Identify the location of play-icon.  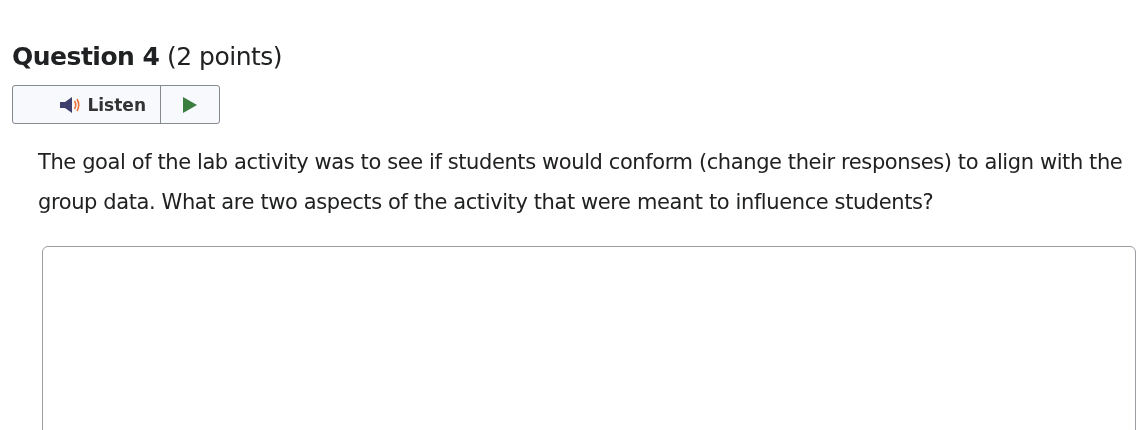
(190, 104).